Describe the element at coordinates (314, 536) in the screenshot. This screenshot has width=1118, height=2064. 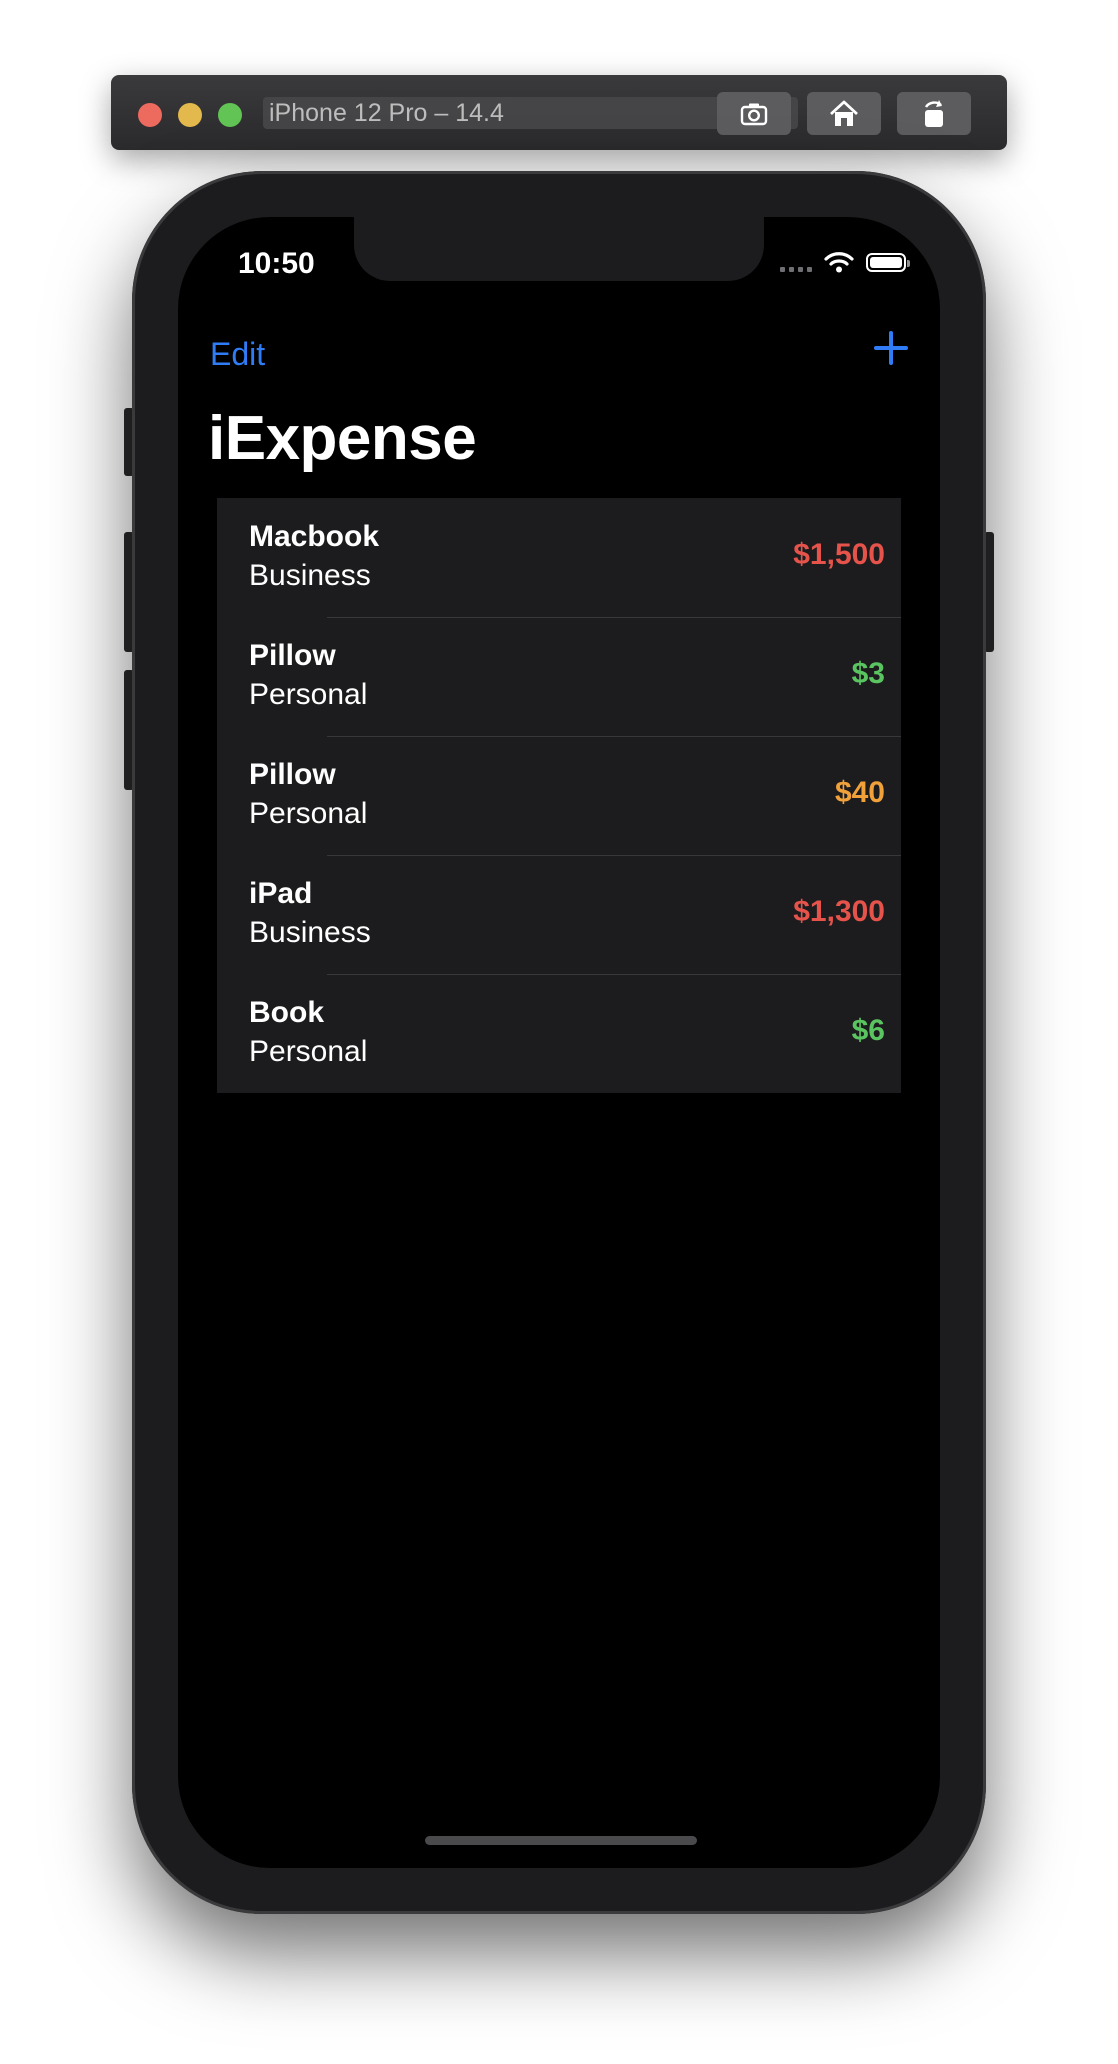
I see `expense-name: Macbook` at that location.